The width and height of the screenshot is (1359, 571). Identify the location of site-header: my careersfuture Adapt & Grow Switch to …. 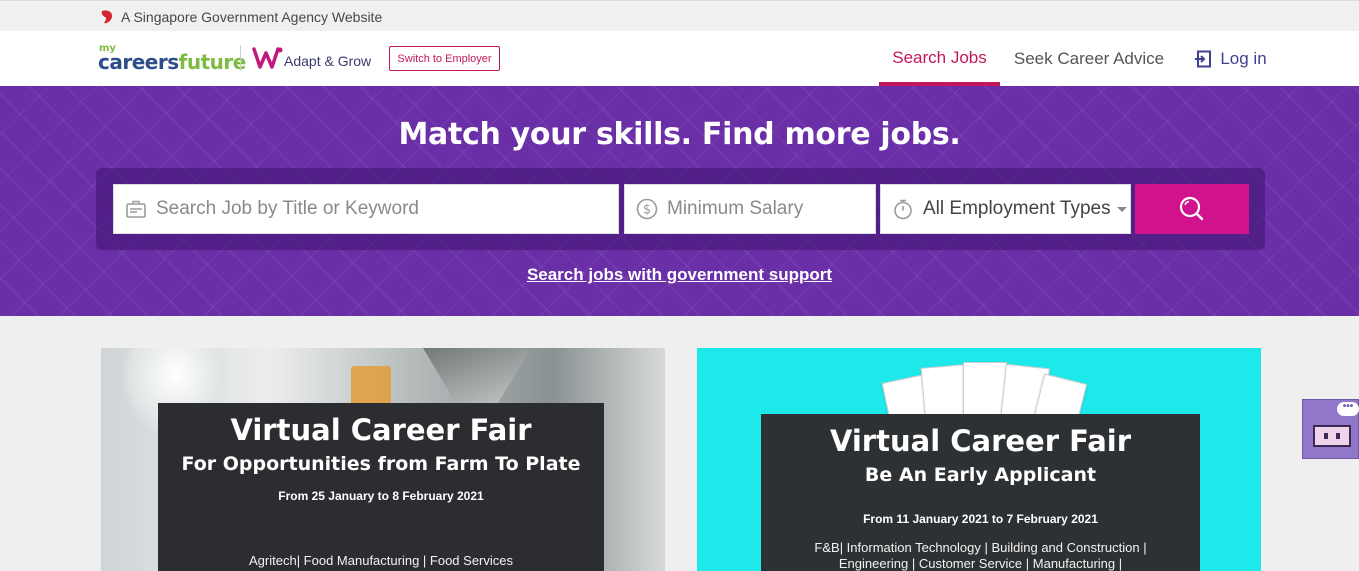
(679, 58).